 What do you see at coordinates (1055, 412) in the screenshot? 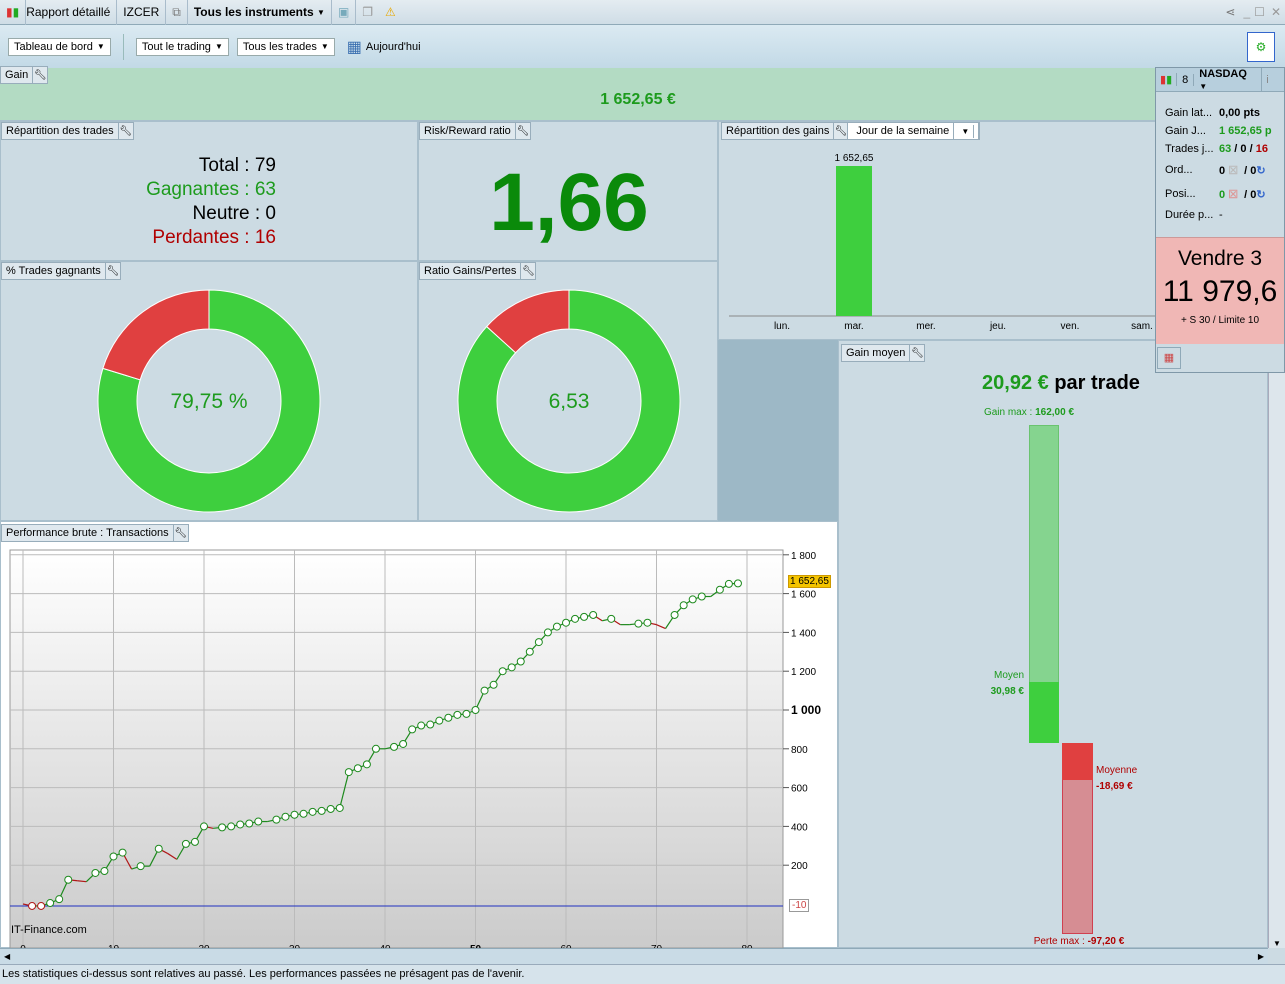
I see `max-gain-value: 162,00 €` at bounding box center [1055, 412].